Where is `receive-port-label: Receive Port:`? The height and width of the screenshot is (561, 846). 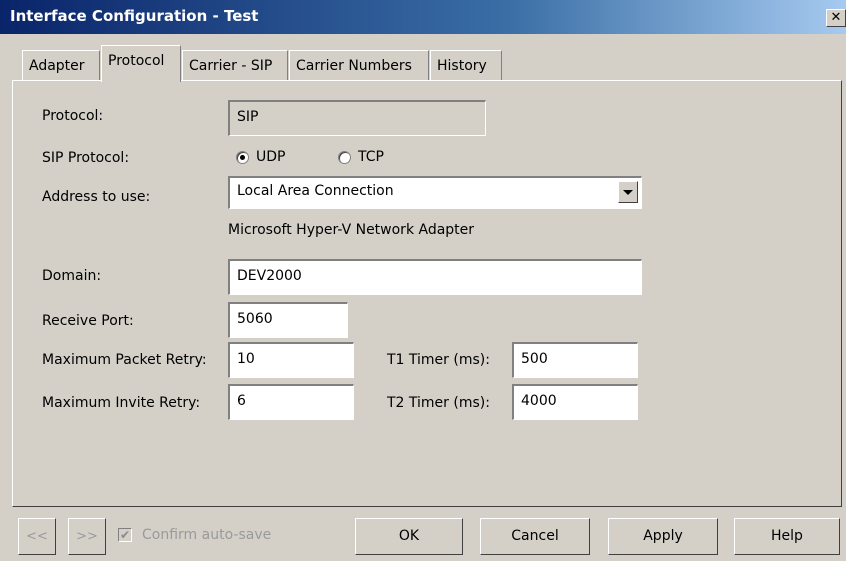 receive-port-label: Receive Port: is located at coordinates (88, 321).